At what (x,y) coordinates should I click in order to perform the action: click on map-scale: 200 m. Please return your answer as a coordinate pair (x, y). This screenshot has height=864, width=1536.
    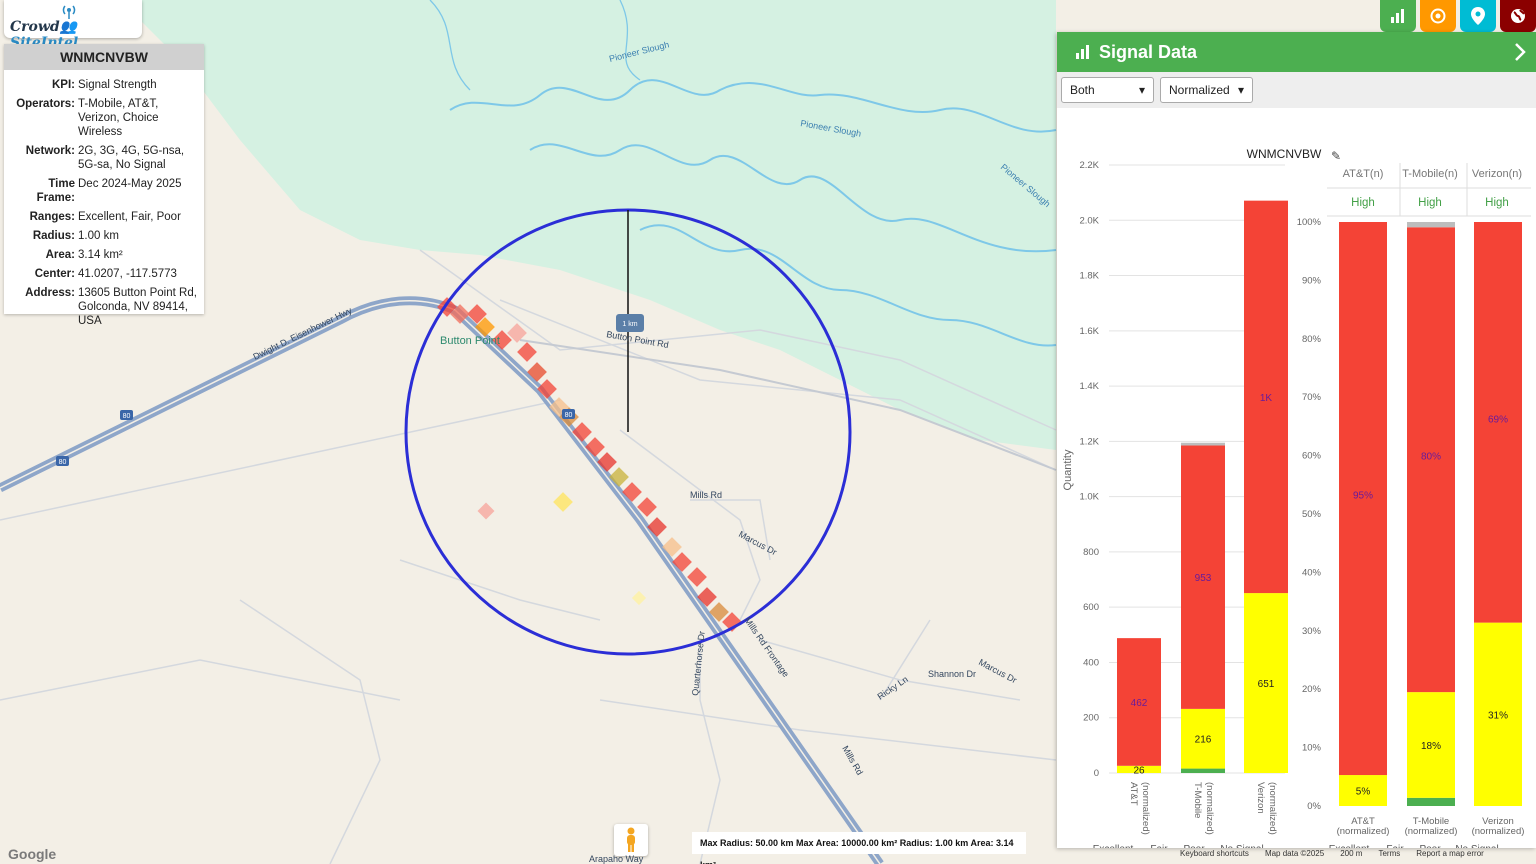
    Looking at the image, I should click on (1351, 853).